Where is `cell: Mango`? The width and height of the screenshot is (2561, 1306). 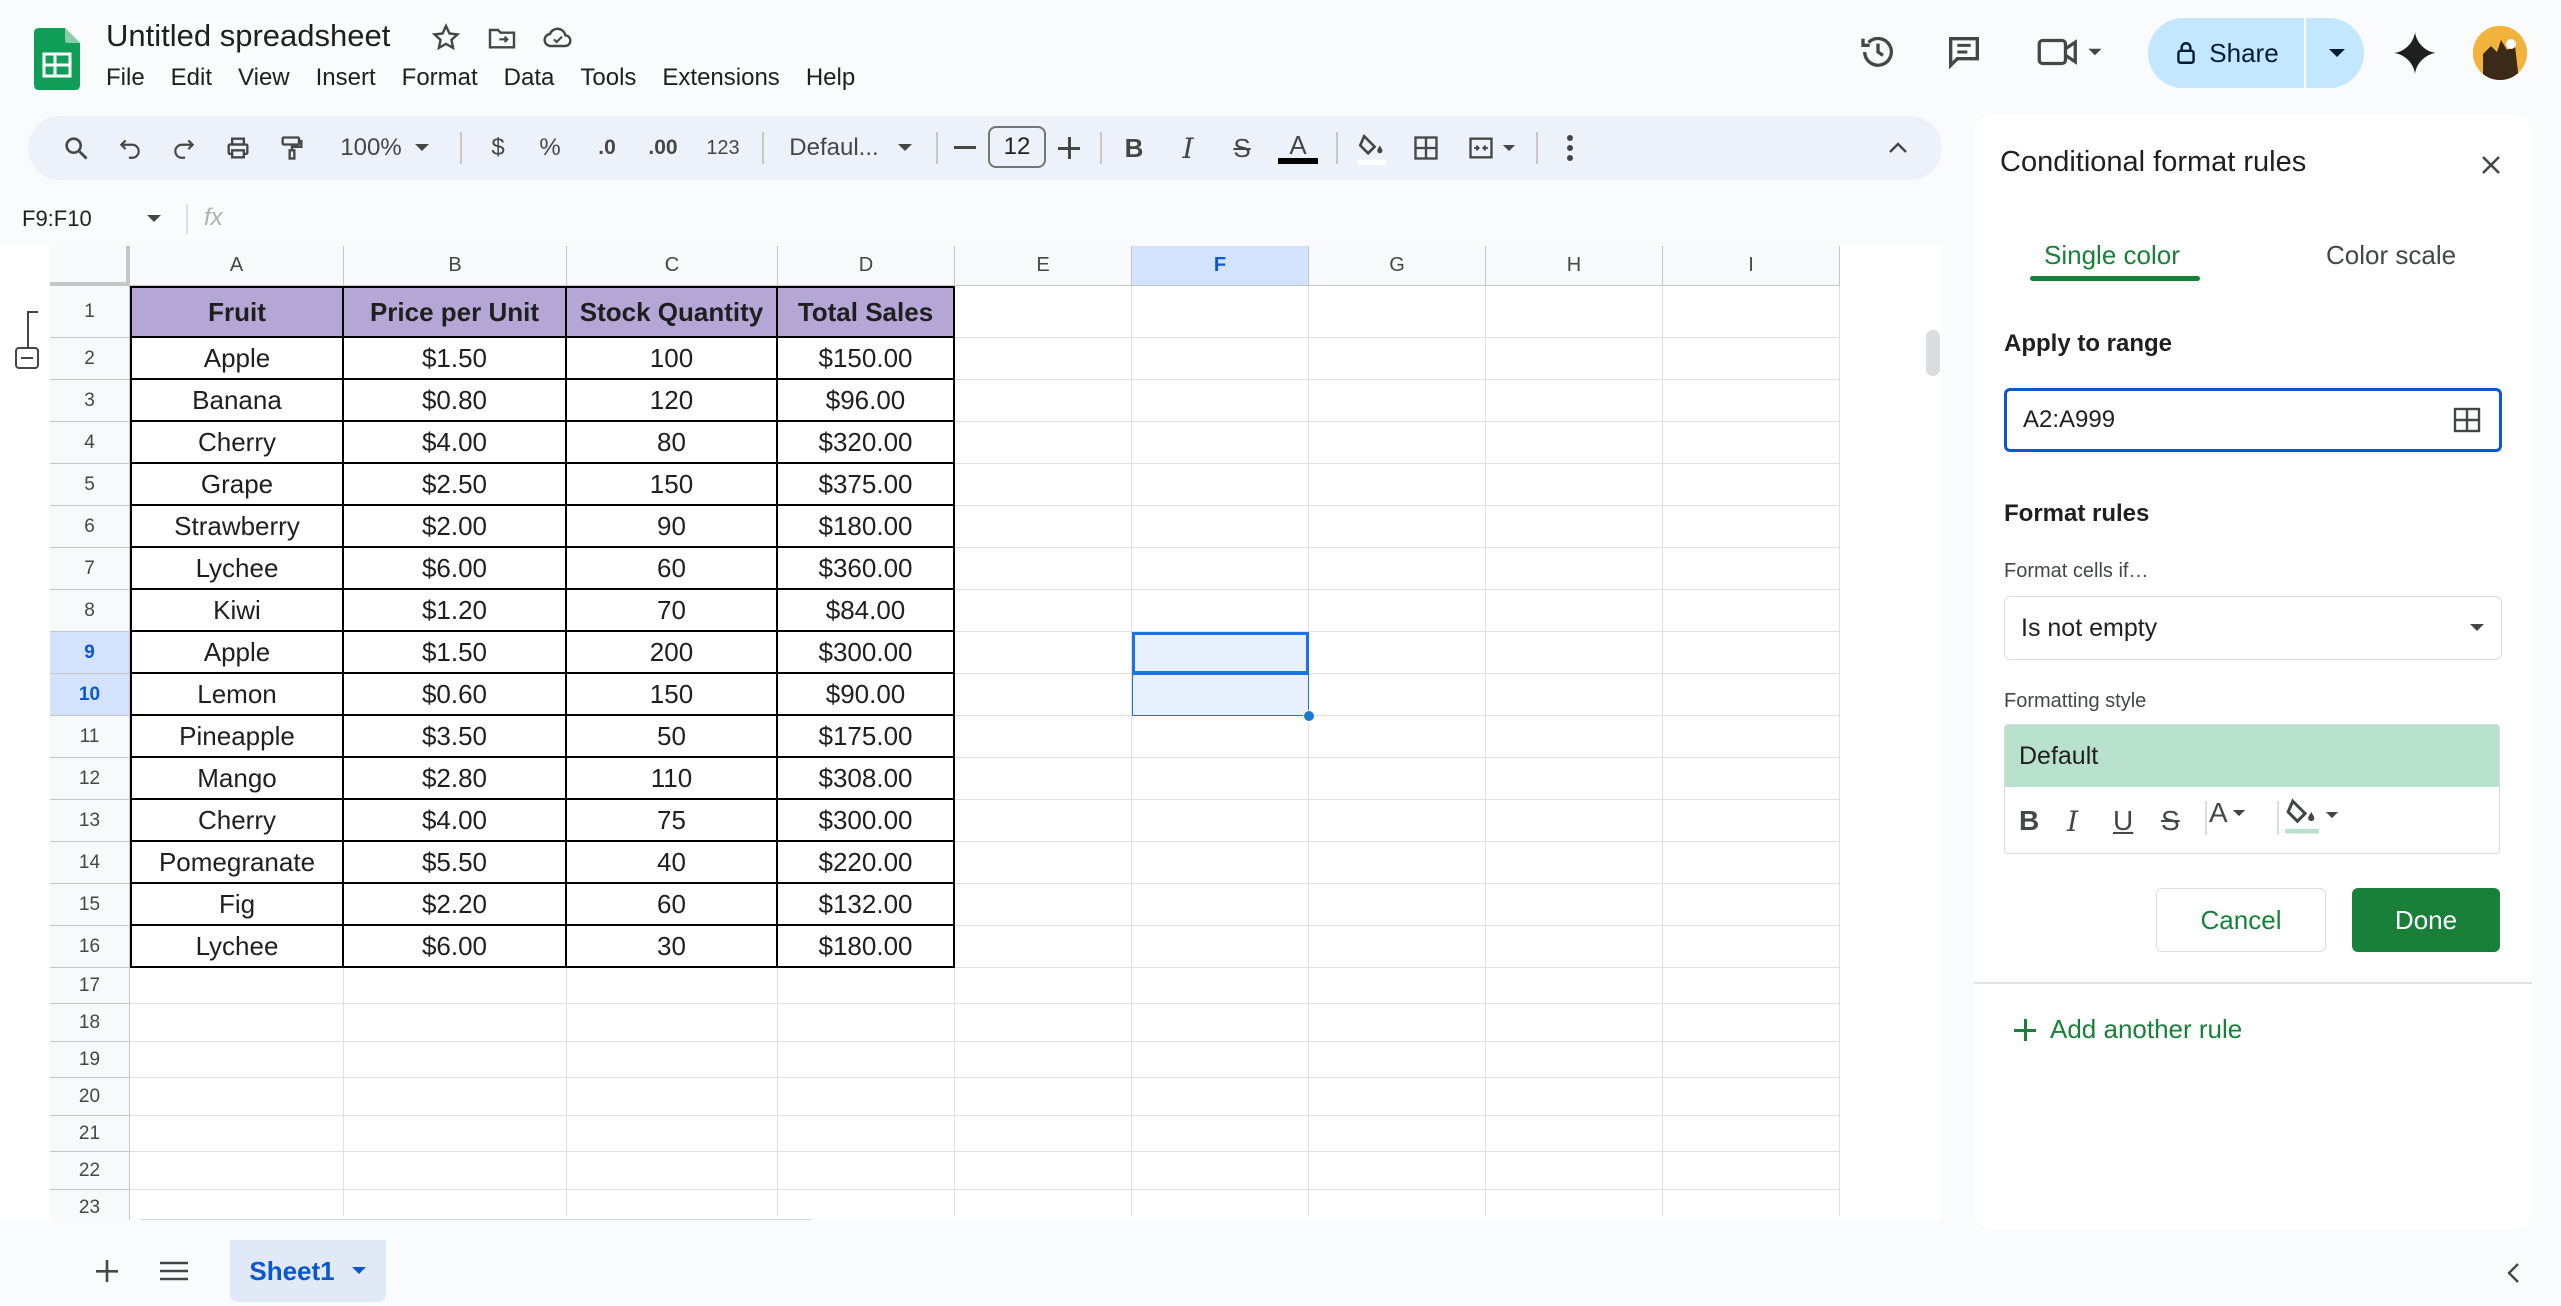
cell: Mango is located at coordinates (237, 779).